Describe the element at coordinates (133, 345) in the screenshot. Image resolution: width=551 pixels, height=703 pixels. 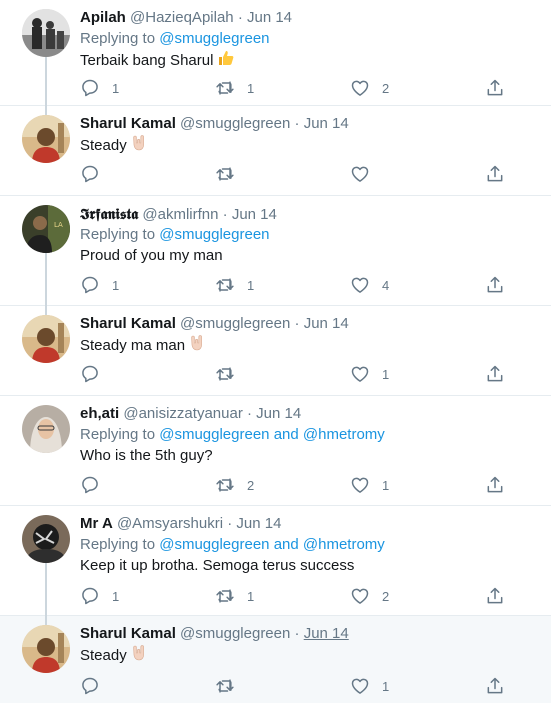
I see `tweet-text: Steady ma man` at that location.